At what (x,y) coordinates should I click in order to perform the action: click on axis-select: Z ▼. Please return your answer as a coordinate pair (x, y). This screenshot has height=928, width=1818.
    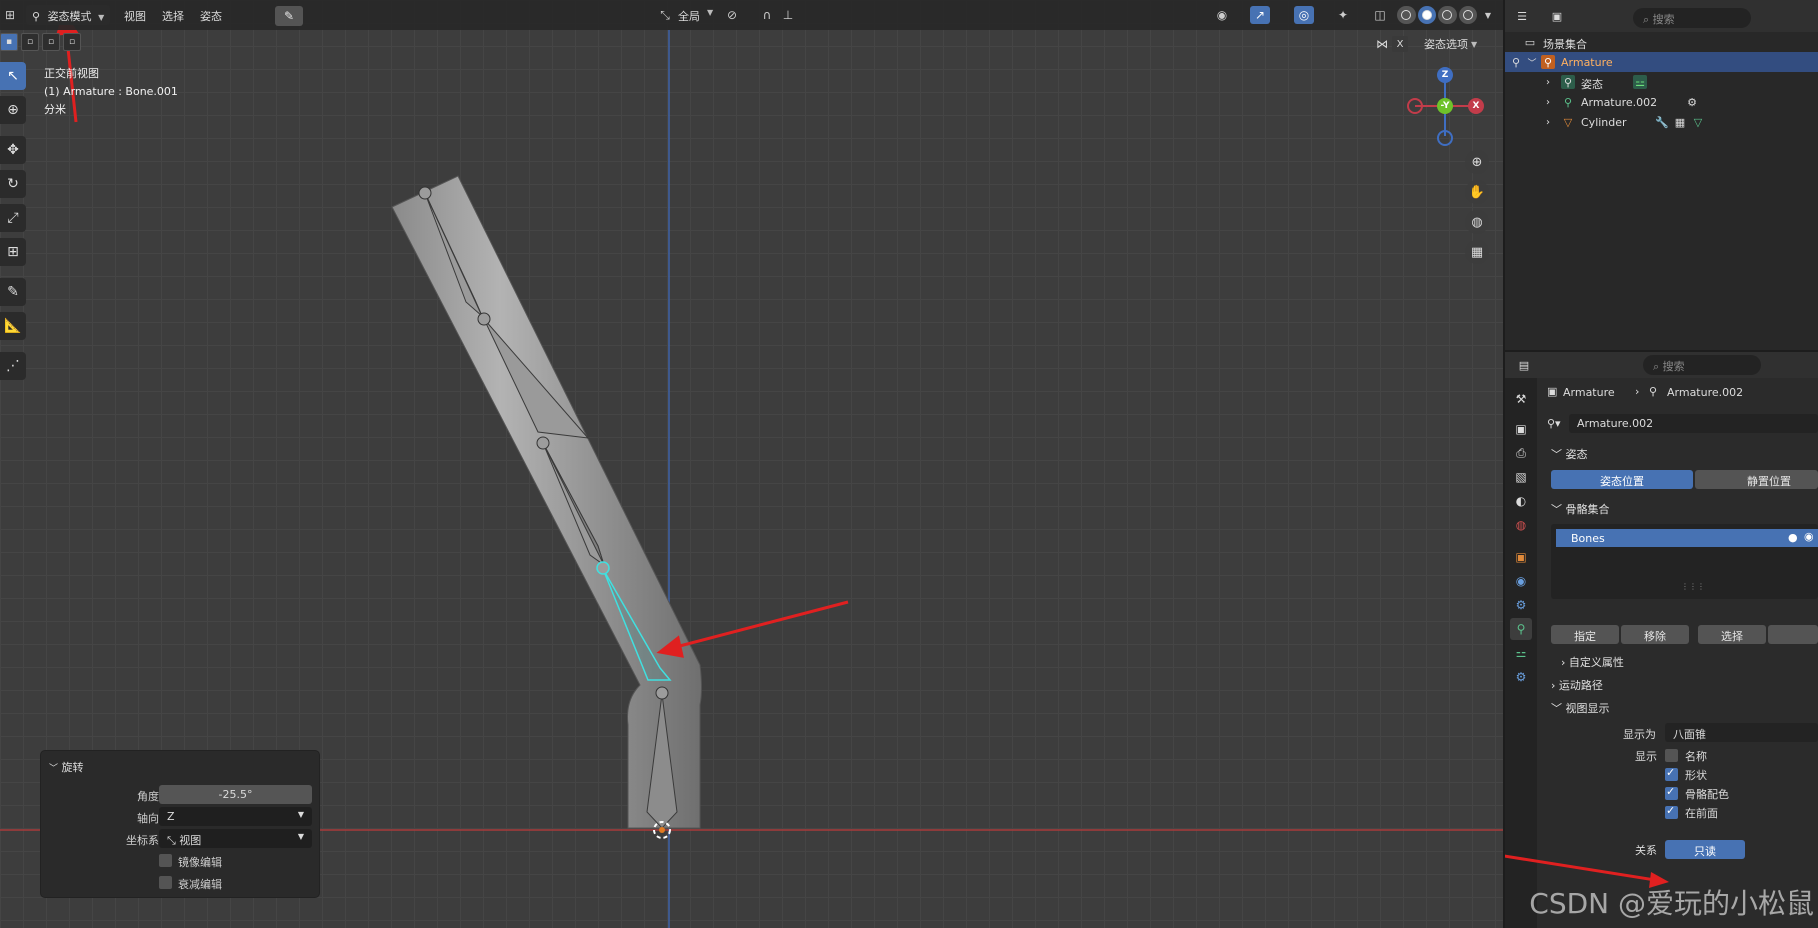
    Looking at the image, I should click on (235, 816).